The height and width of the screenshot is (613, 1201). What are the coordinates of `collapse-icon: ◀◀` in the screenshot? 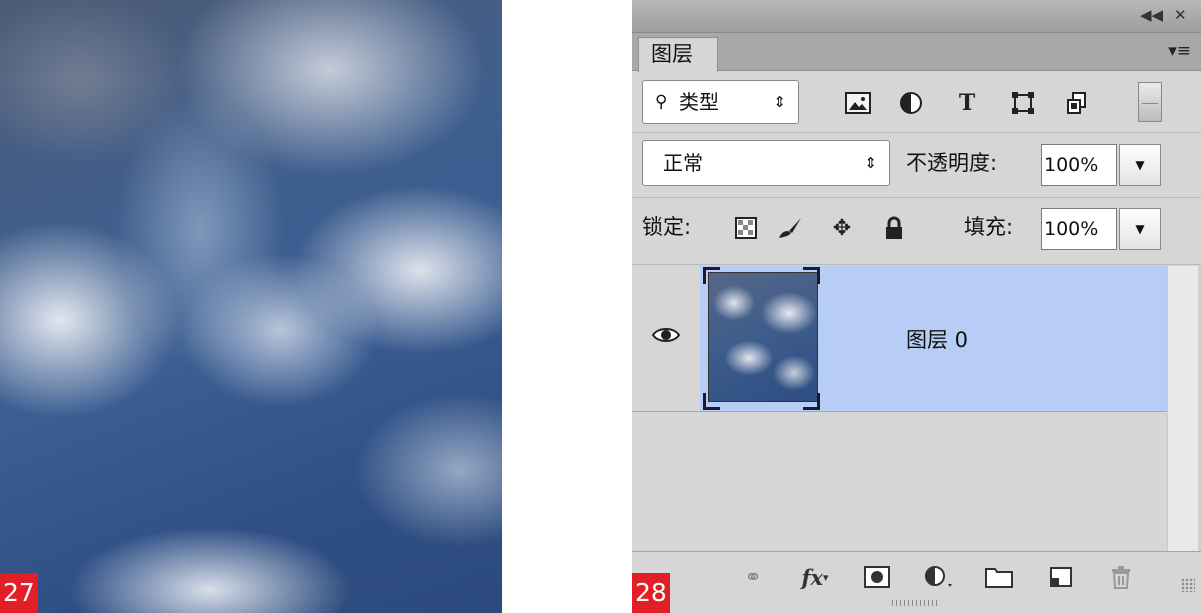 It's located at (1151, 15).